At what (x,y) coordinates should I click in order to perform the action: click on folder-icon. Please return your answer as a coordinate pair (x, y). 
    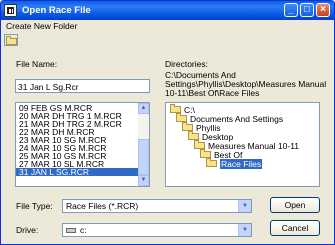
    Looking at the image, I should click on (11, 40).